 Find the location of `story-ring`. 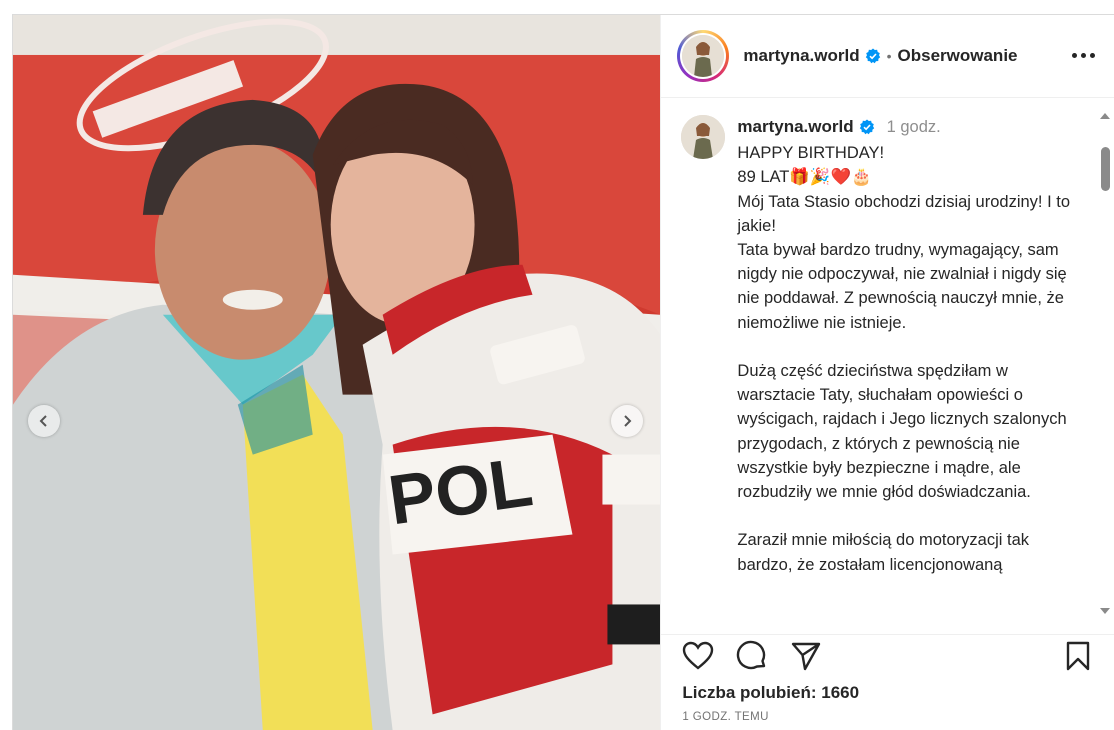

story-ring is located at coordinates (703, 56).